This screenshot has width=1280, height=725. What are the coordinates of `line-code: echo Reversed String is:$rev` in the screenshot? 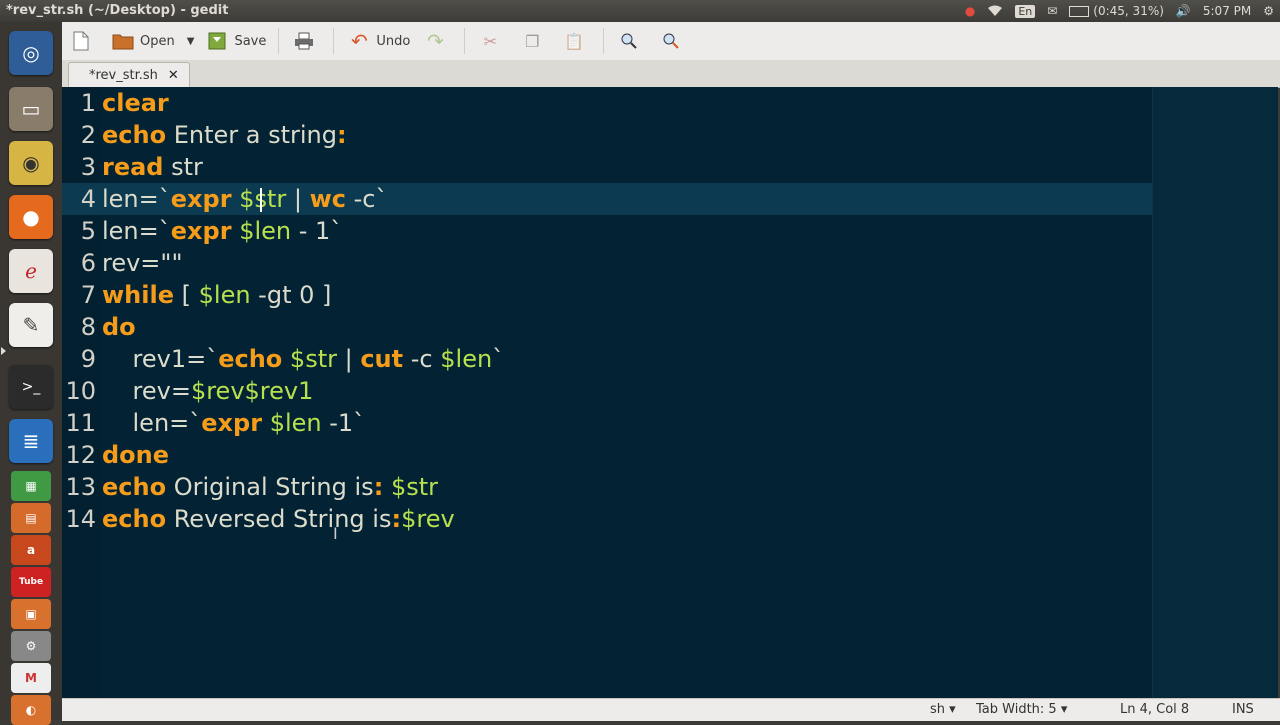 It's located at (278, 519).